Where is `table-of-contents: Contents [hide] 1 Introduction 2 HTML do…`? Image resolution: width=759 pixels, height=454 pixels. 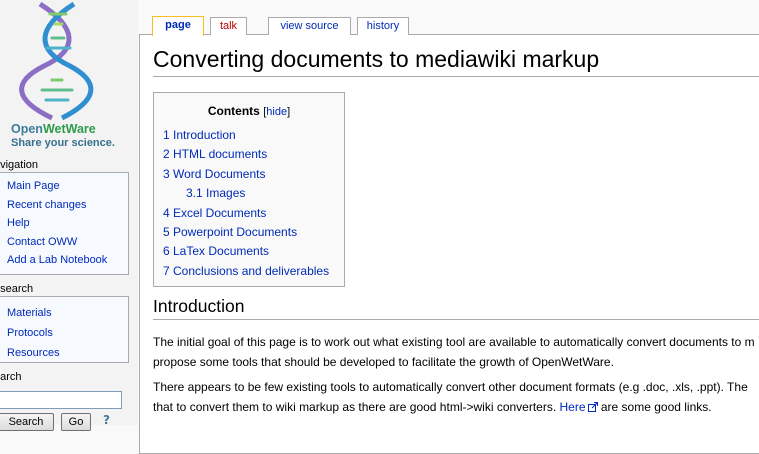
table-of-contents: Contents [hide] 1 Introduction 2 HTML do… is located at coordinates (249, 189).